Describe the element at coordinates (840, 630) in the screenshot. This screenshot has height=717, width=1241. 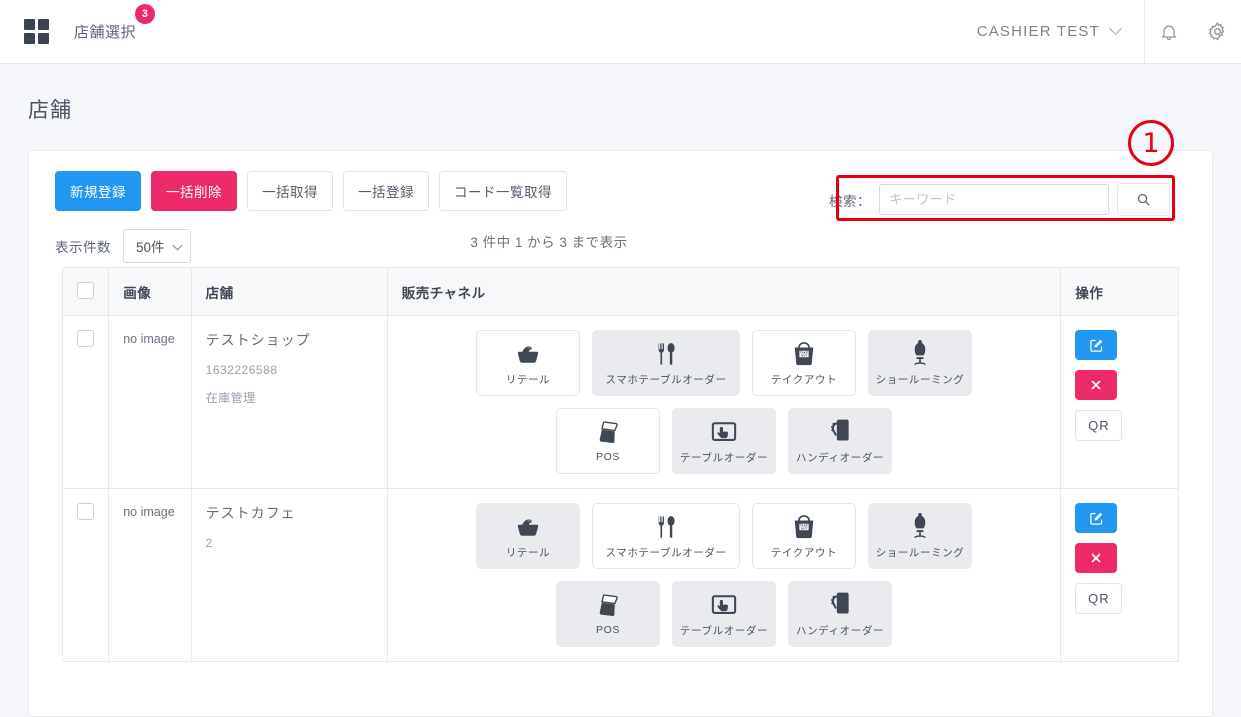
I see `channel-tile-label: ハンディオーダー` at that location.